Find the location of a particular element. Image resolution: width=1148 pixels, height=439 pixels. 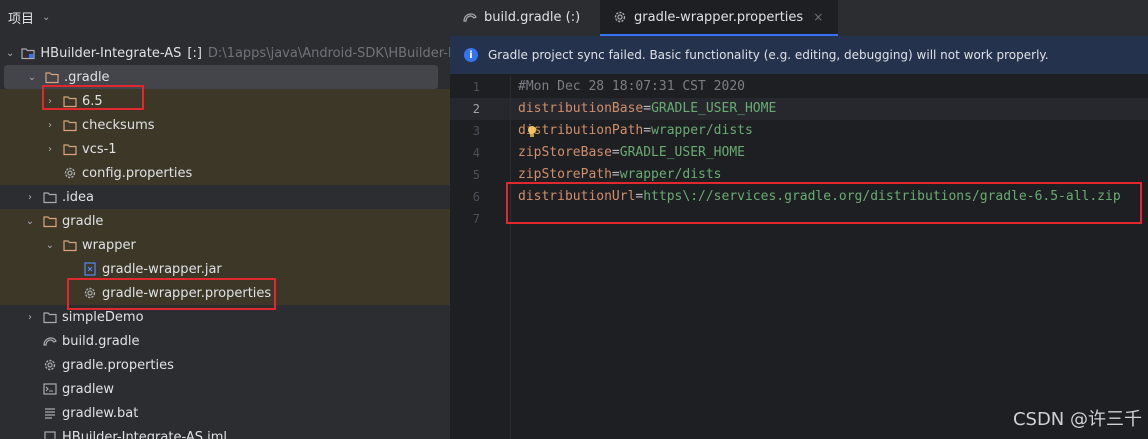

line-number: 5 is located at coordinates (476, 175).